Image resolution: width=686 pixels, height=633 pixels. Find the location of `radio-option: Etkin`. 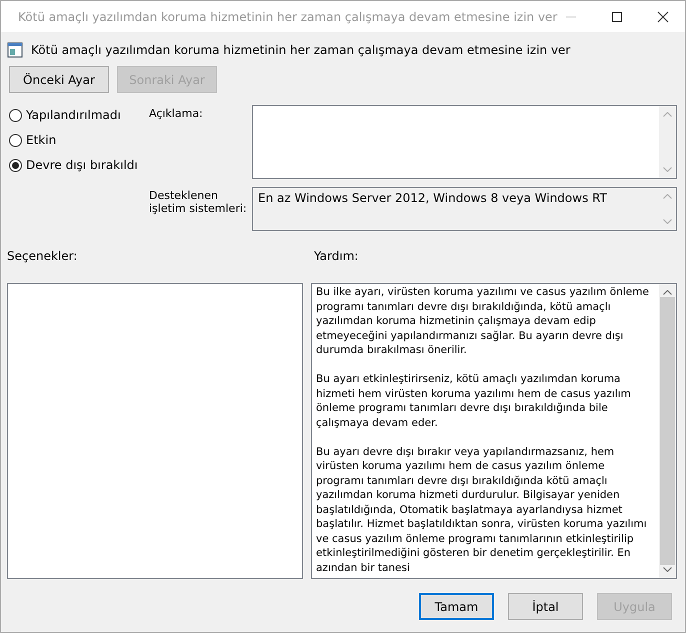

radio-option: Etkin is located at coordinates (79, 140).